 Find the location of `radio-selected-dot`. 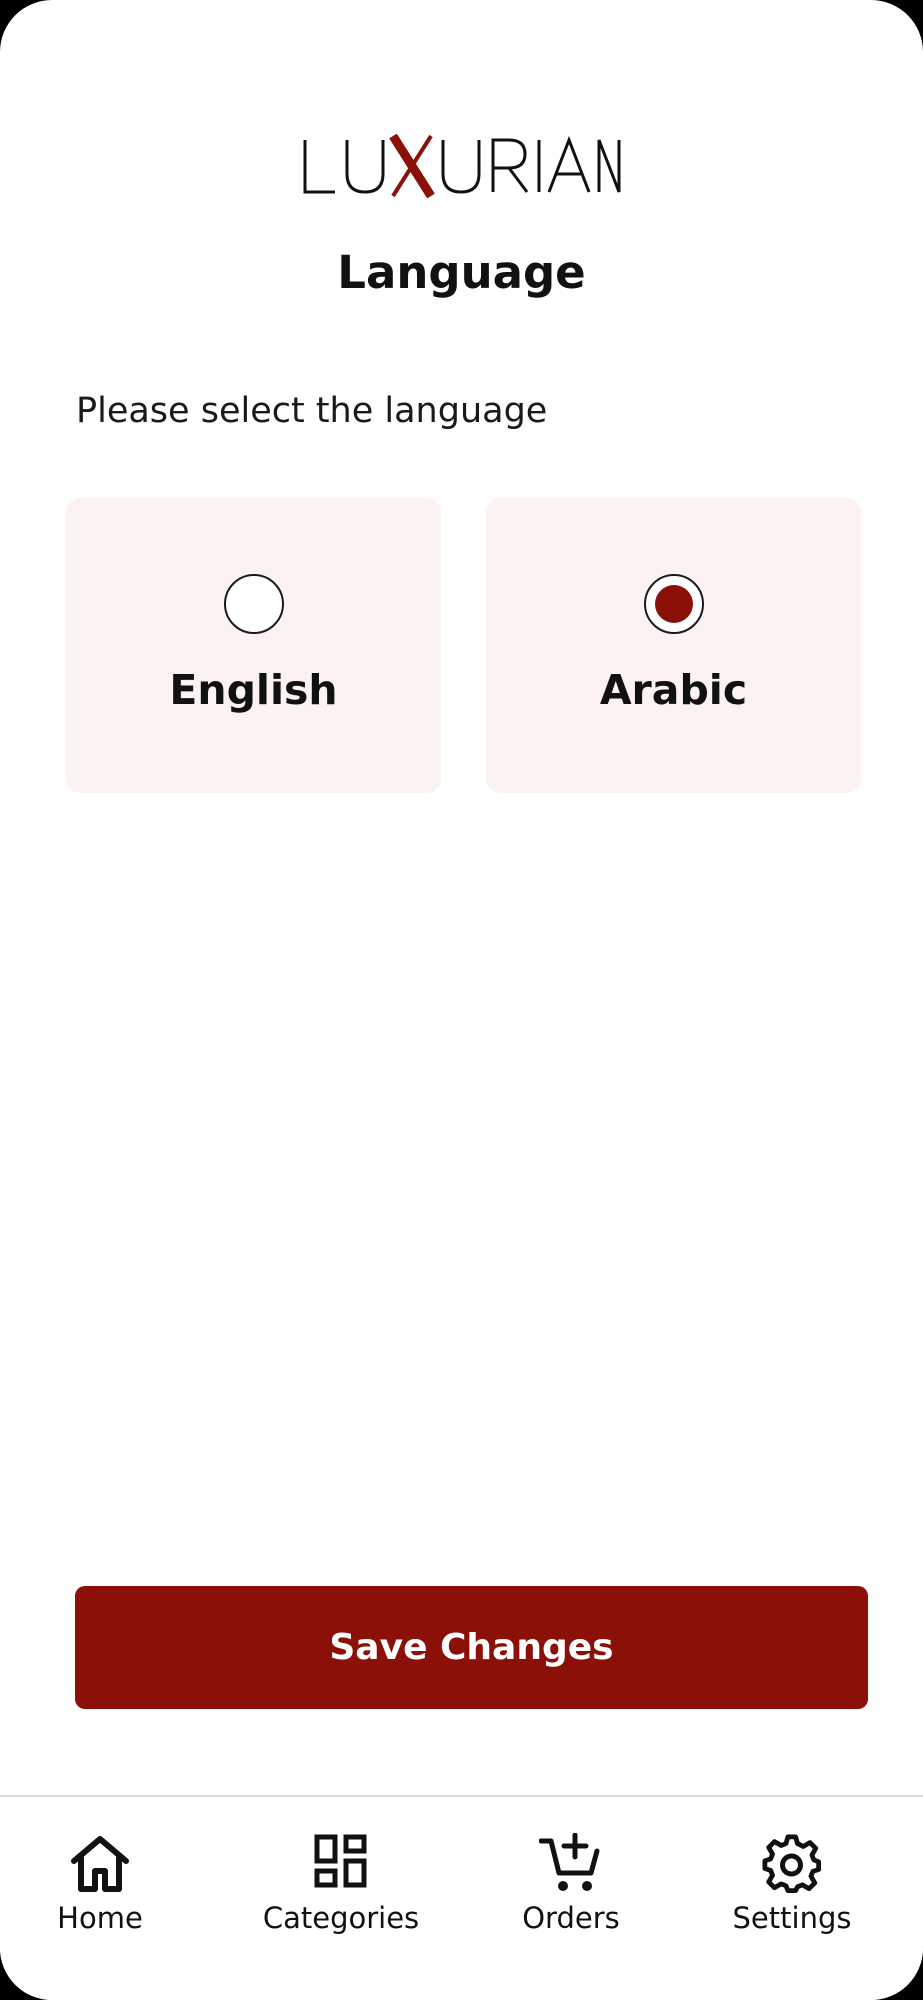

radio-selected-dot is located at coordinates (673, 604).